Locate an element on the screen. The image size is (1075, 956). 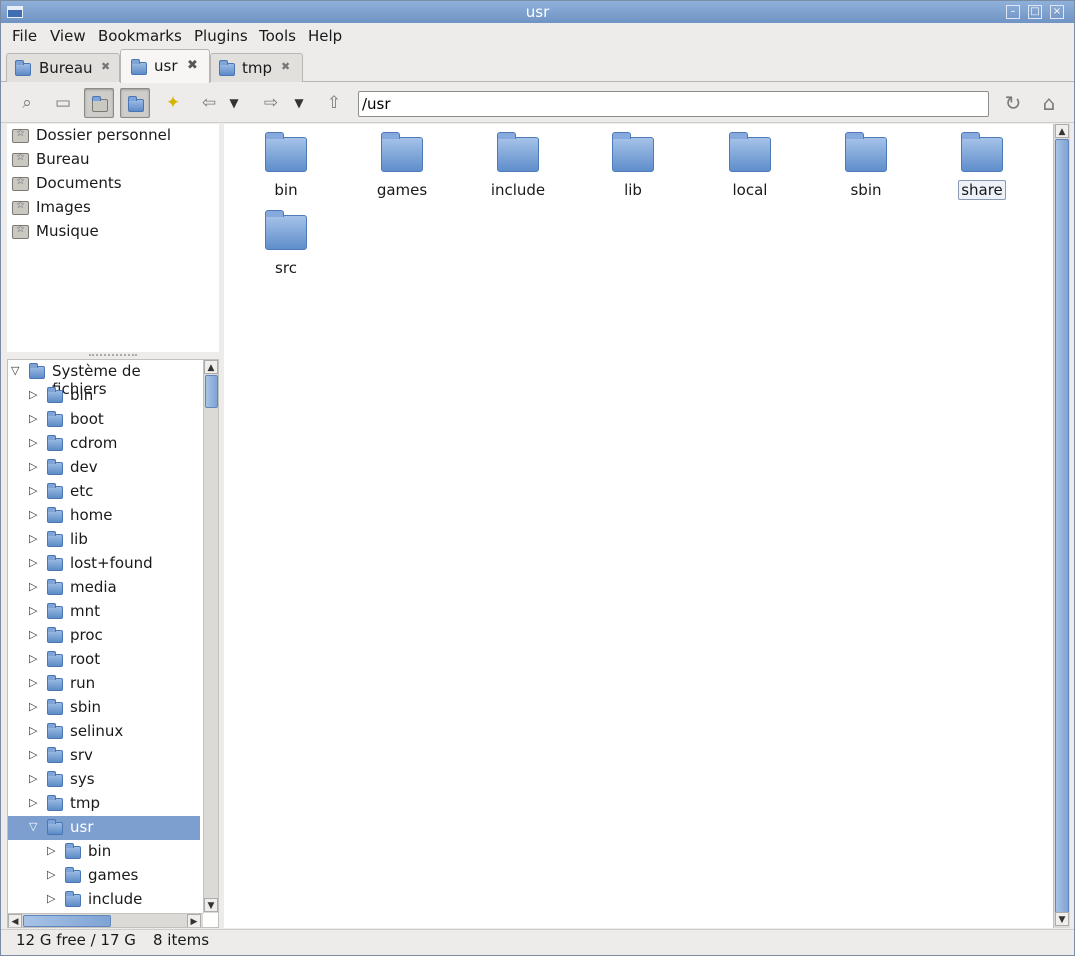
scroll-left-icon: ◀ is located at coordinates (15, 920).